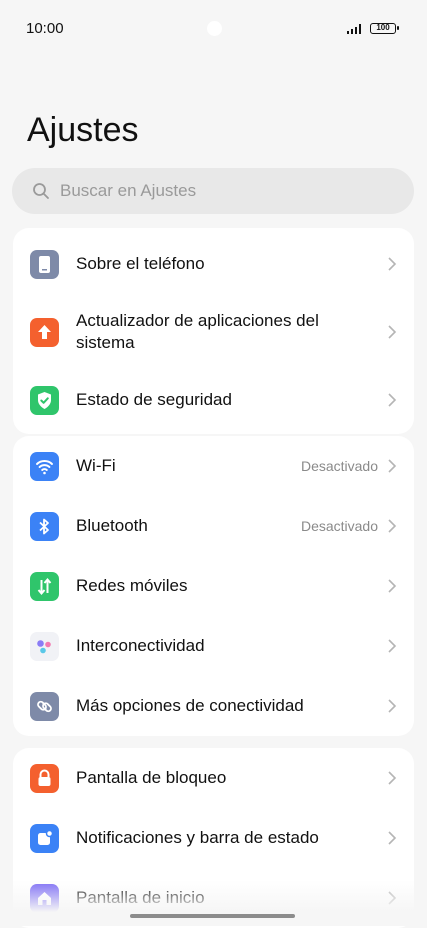  What do you see at coordinates (128, 190) in the screenshot?
I see `search-placeholder: Buscar en Ajustes` at bounding box center [128, 190].